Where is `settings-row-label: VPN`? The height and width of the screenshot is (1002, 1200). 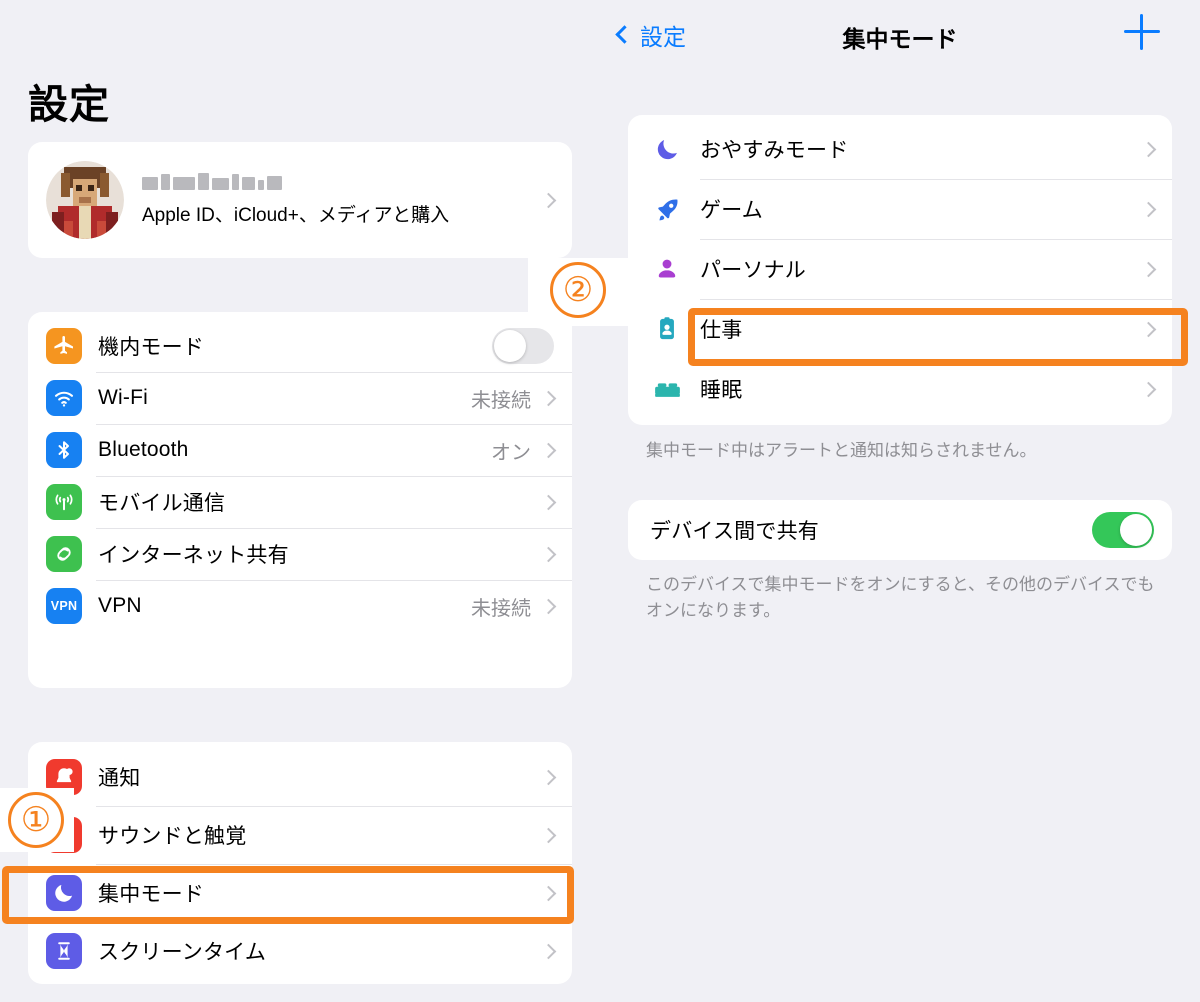 settings-row-label: VPN is located at coordinates (120, 605).